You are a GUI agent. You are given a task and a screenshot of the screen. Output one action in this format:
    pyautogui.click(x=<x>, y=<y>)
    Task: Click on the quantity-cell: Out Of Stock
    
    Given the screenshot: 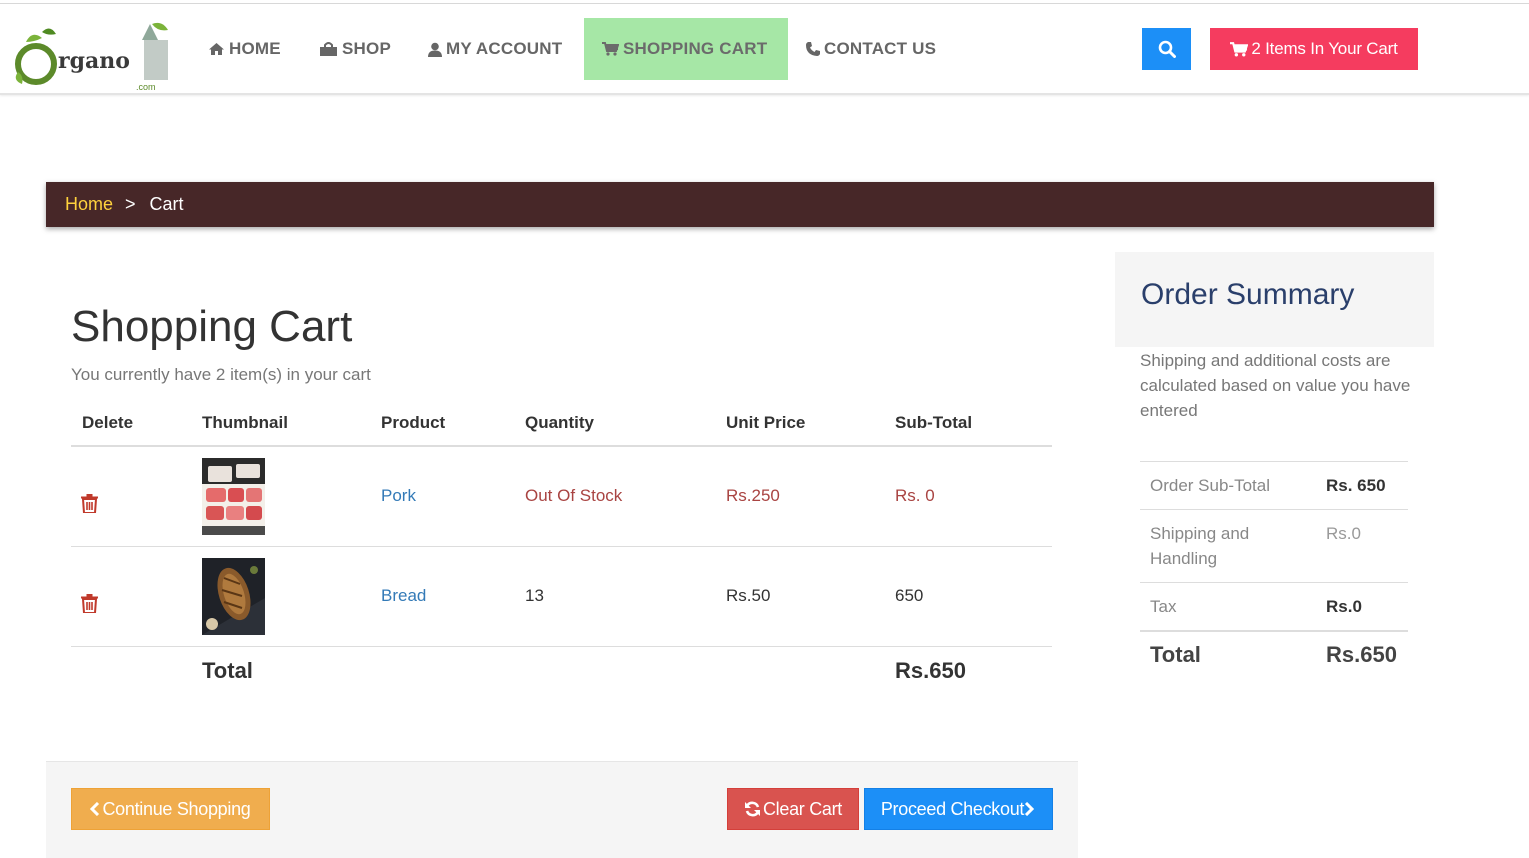 What is the action you would take?
    pyautogui.click(x=625, y=496)
    